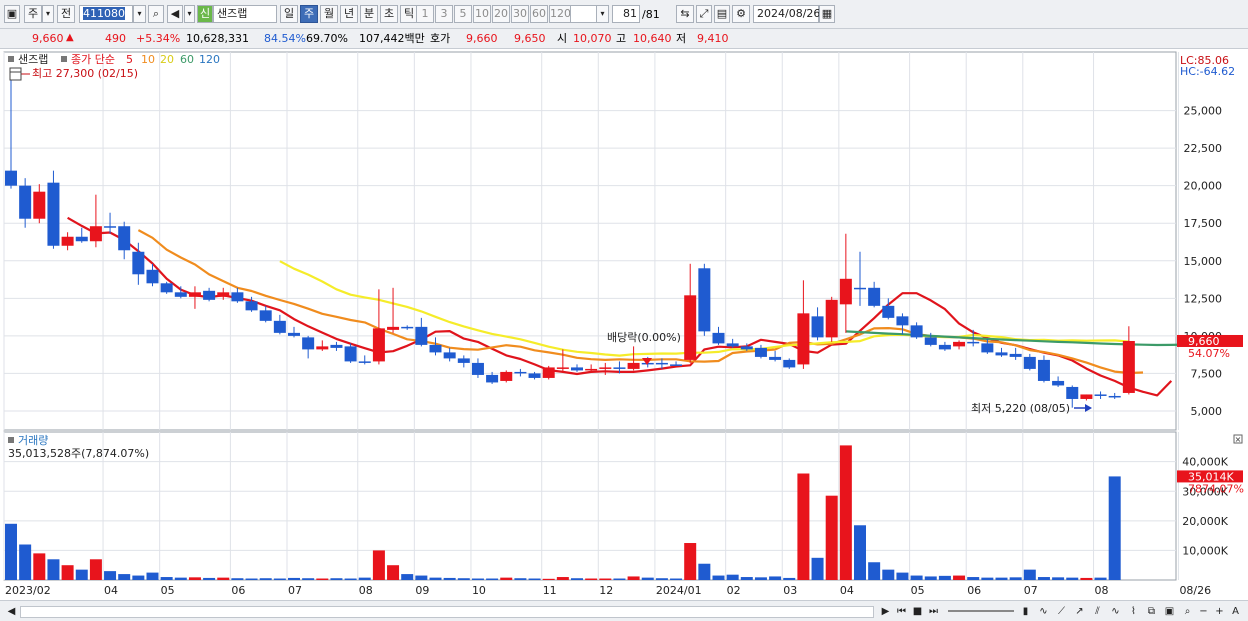  I want to click on interval-button: 120, so click(560, 14).